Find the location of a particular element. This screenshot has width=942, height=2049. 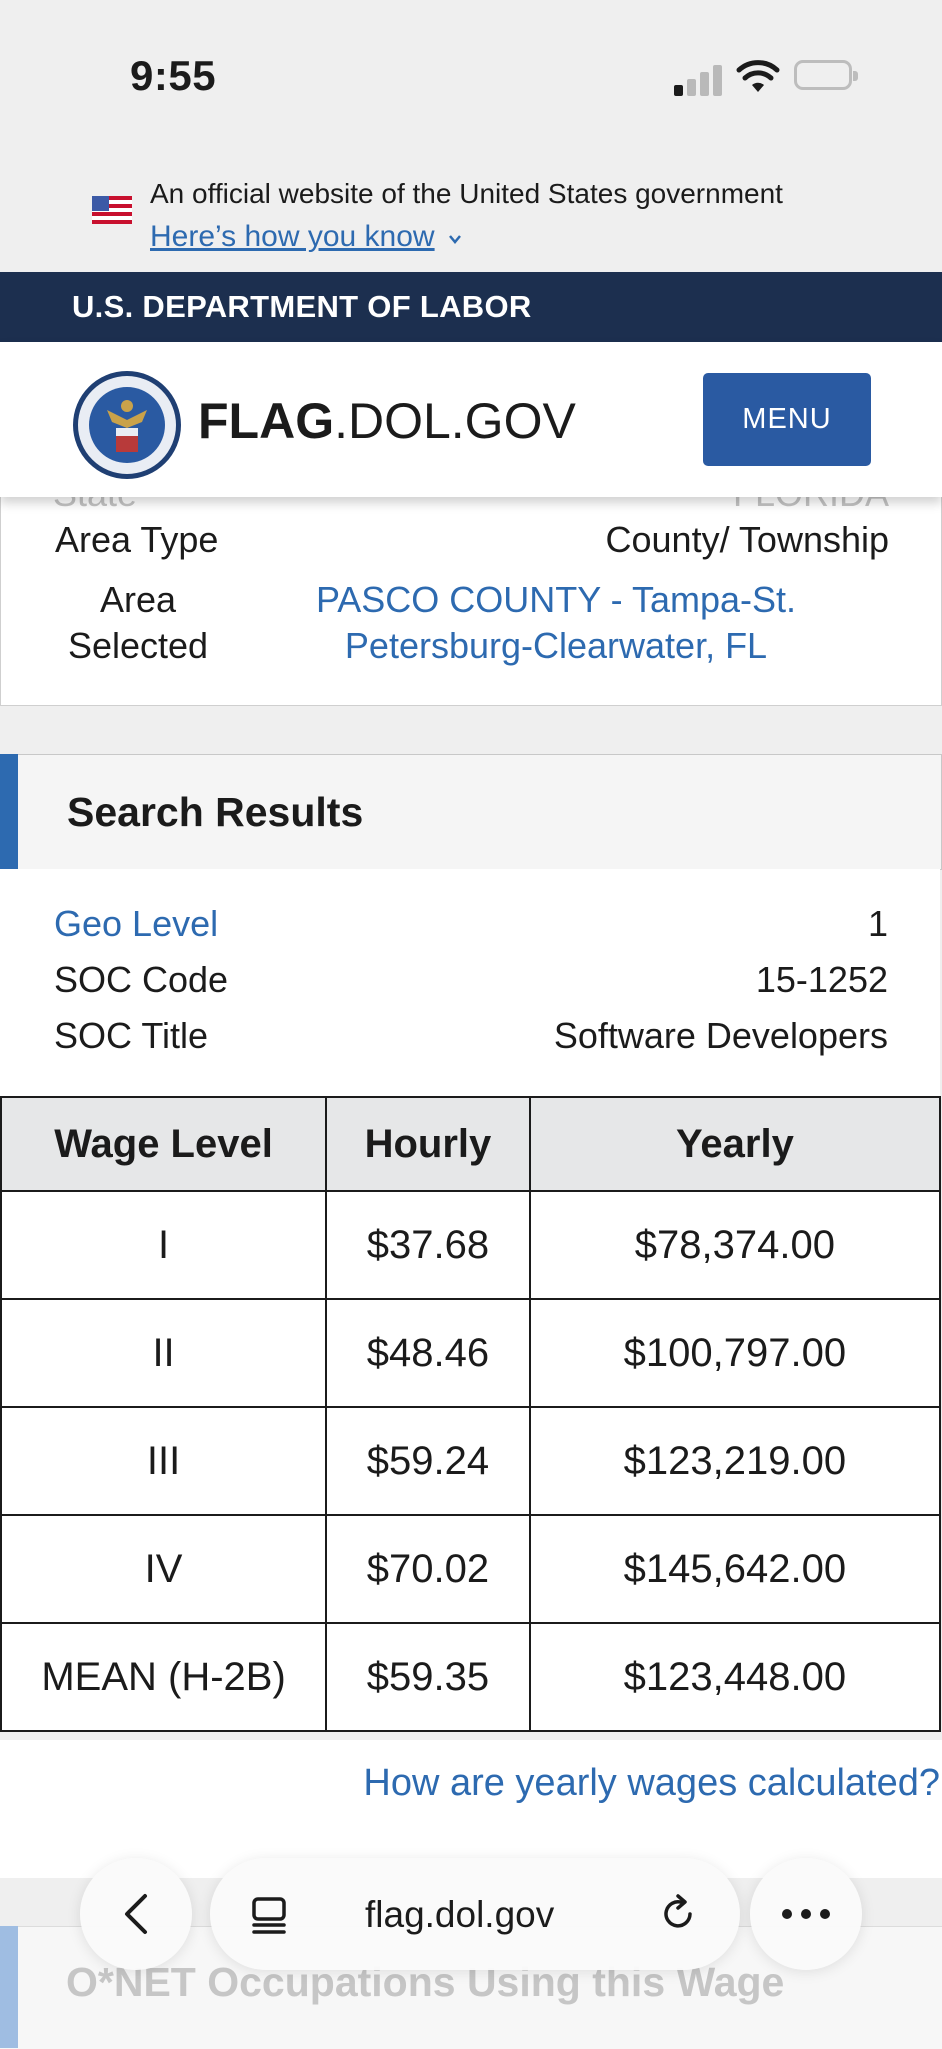

search-results-header: Search Results is located at coordinates (471, 812).